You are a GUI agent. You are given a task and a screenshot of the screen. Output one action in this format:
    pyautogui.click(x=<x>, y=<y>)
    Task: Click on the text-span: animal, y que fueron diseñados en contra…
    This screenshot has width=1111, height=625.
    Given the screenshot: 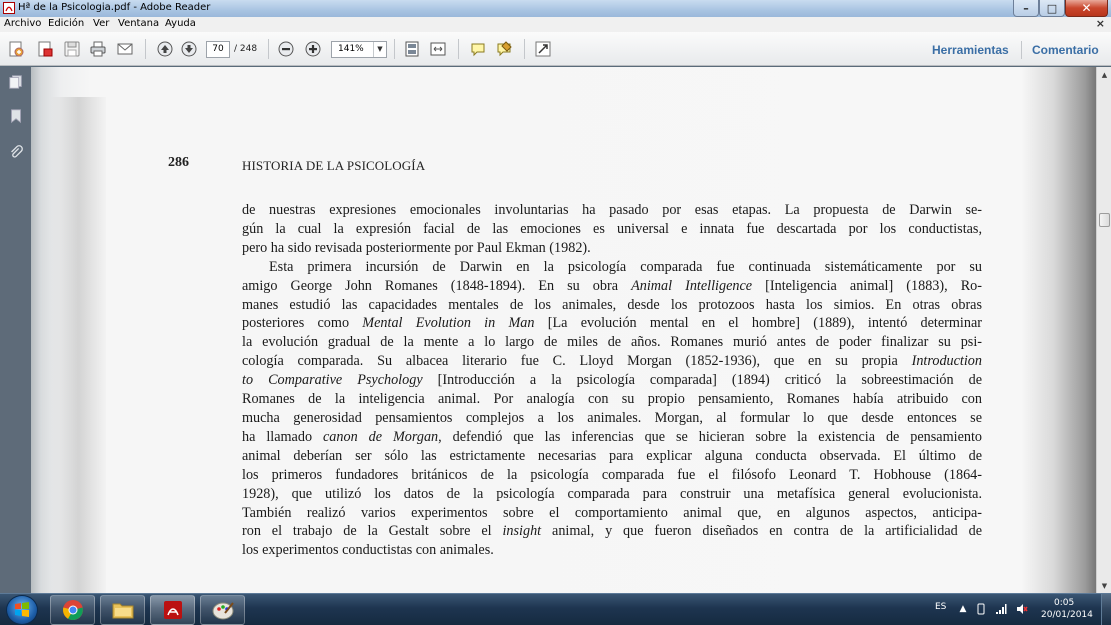 What is the action you would take?
    pyautogui.click(x=761, y=531)
    